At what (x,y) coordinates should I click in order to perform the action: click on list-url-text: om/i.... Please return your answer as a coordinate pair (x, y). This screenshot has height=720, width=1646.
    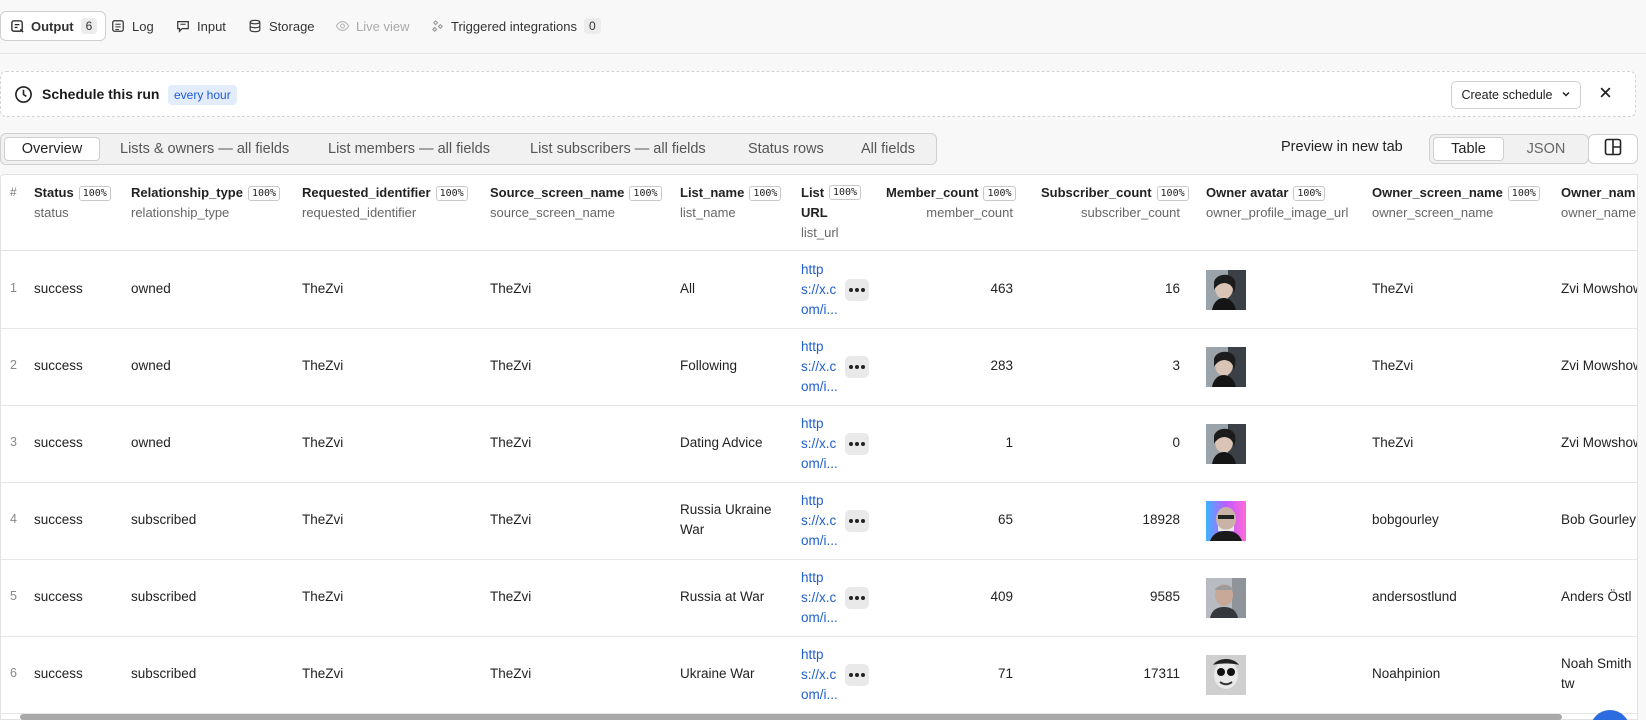
    Looking at the image, I should click on (819, 617).